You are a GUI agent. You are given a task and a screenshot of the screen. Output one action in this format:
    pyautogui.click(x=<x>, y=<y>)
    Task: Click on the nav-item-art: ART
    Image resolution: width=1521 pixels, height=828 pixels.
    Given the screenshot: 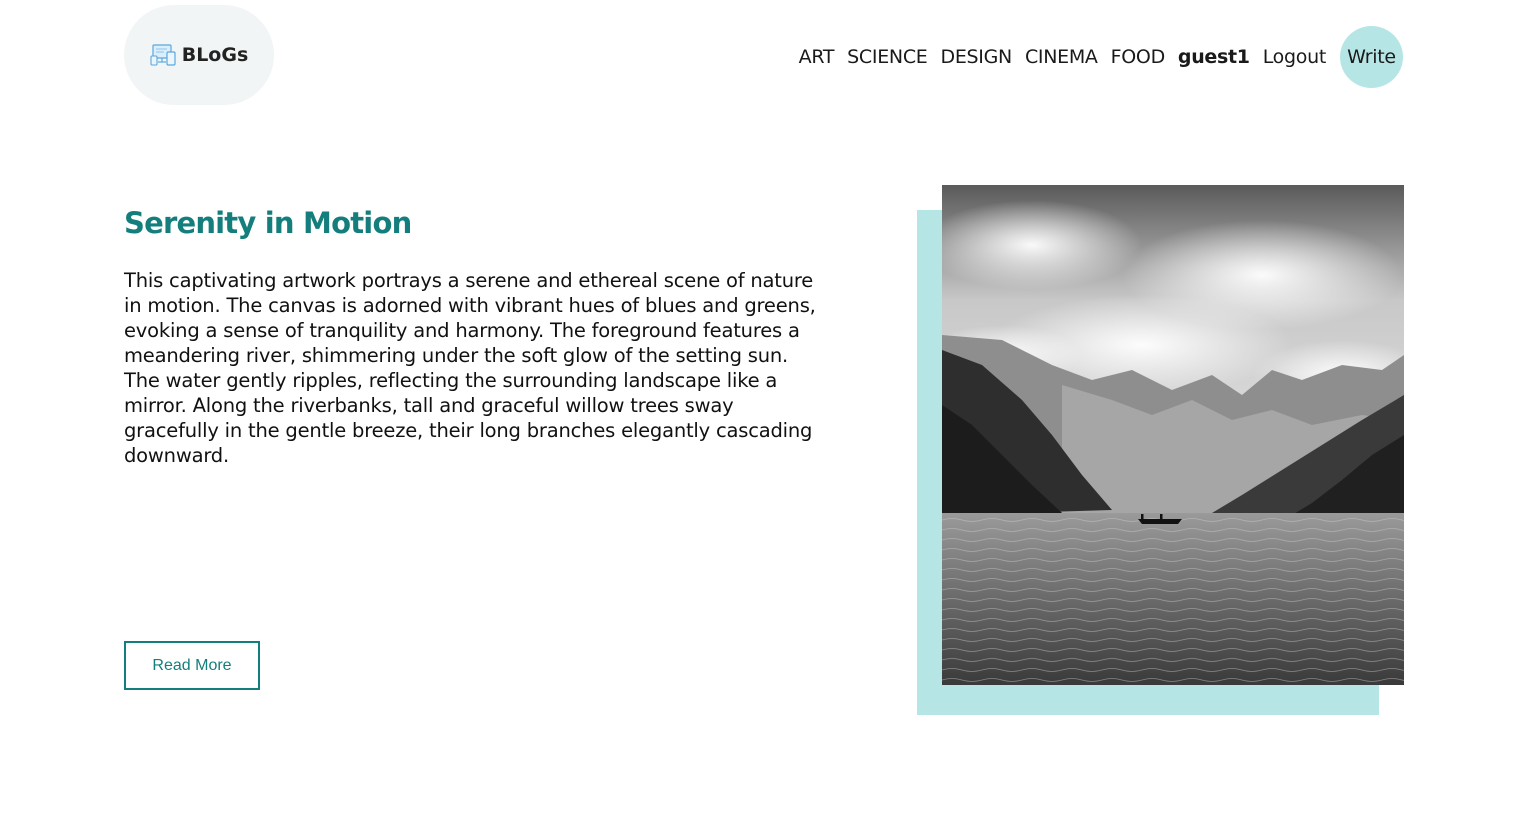 What is the action you would take?
    pyautogui.click(x=817, y=57)
    